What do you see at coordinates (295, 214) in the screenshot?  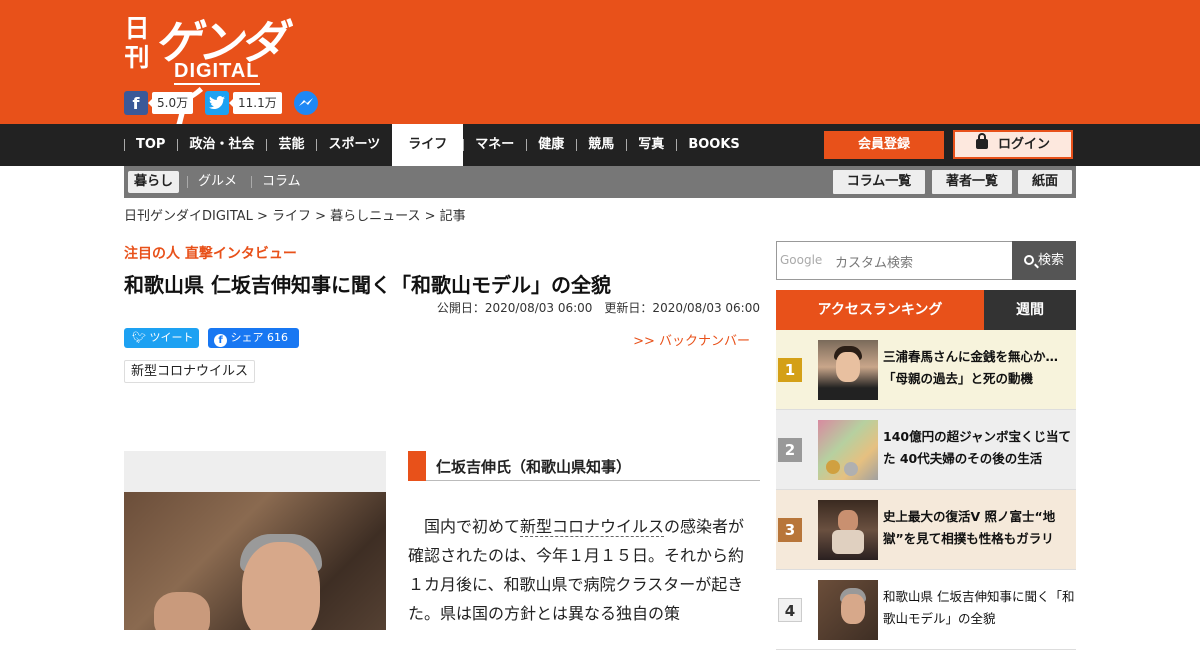 I see `breadcrumb: 日刊ゲンダイDIGITAL > ライフ > 暮らしニュース > 記事` at bounding box center [295, 214].